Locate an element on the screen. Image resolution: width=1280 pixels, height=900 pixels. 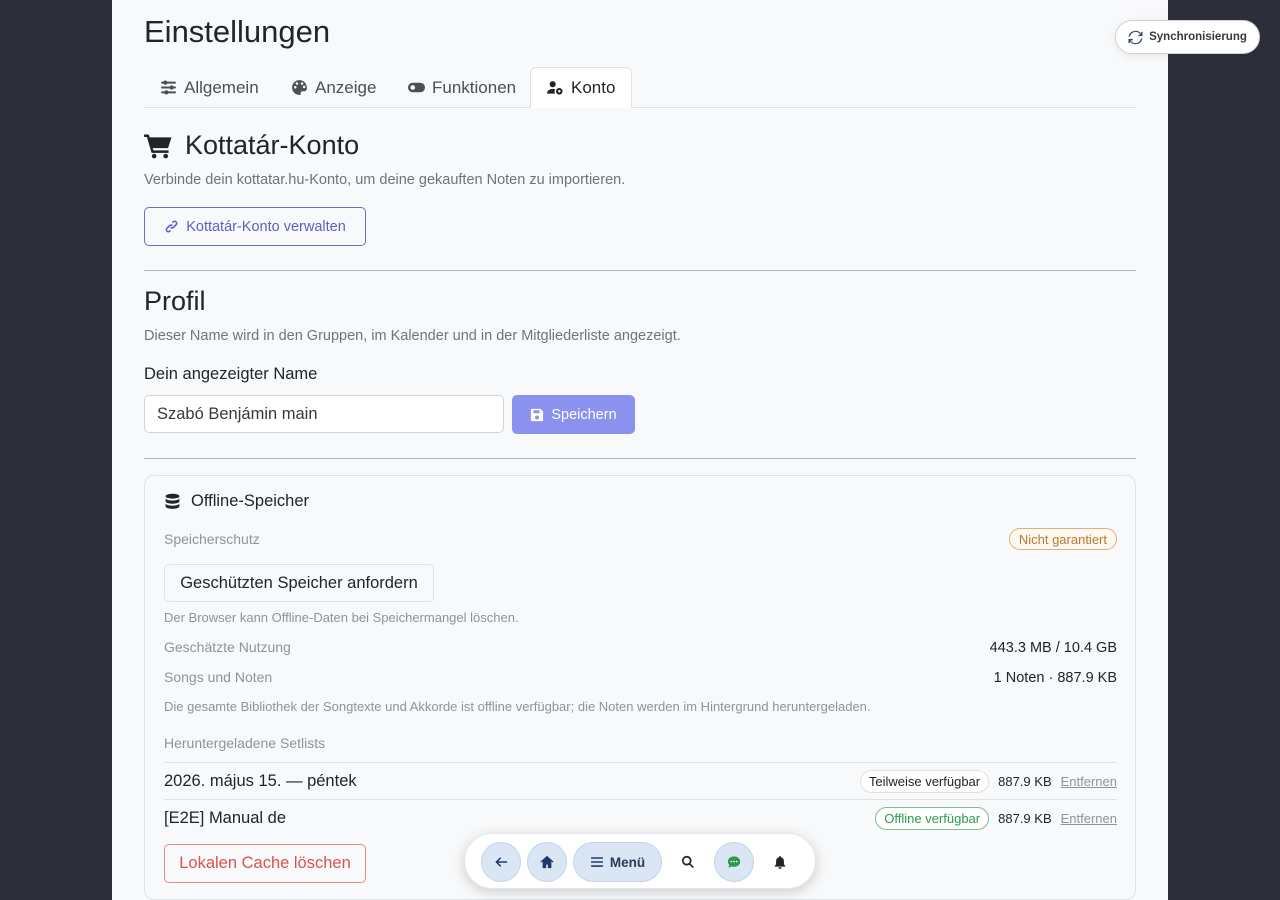
offline-storage-heading: Offline-Speicher is located at coordinates (236, 501).